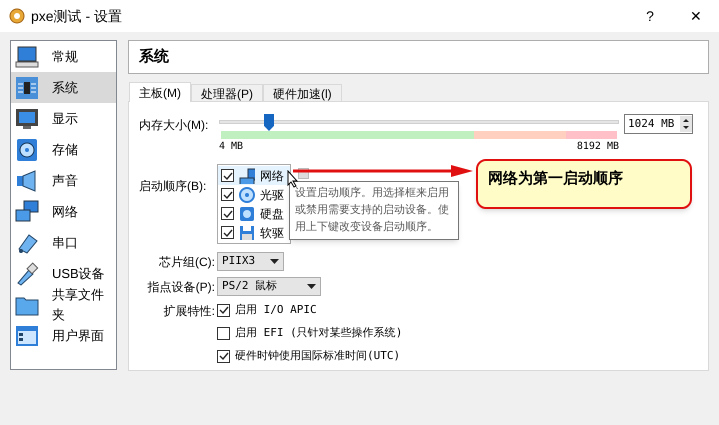  I want to click on sidebar-item: 网络, so click(63, 211).